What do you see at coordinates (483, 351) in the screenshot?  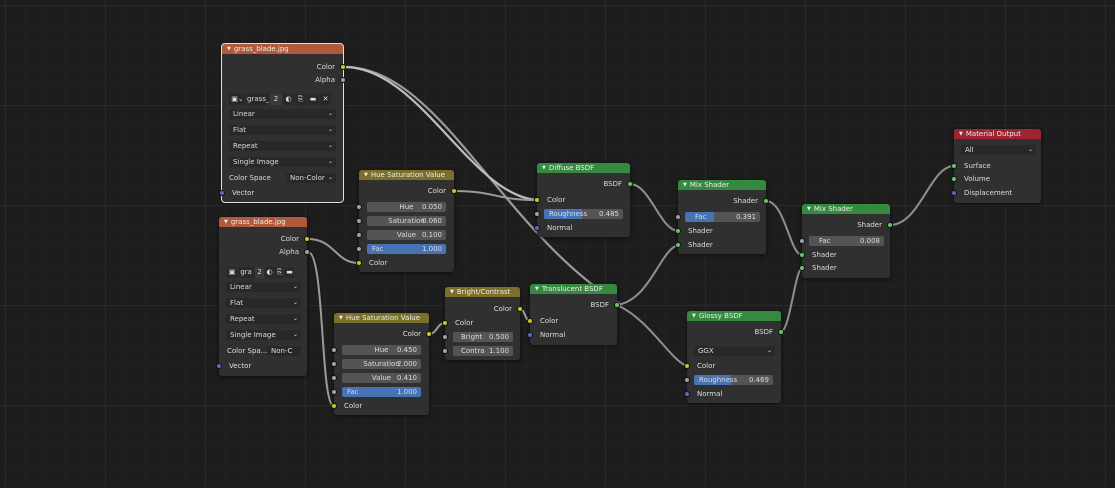 I see `contrast-field: Contra 1.100` at bounding box center [483, 351].